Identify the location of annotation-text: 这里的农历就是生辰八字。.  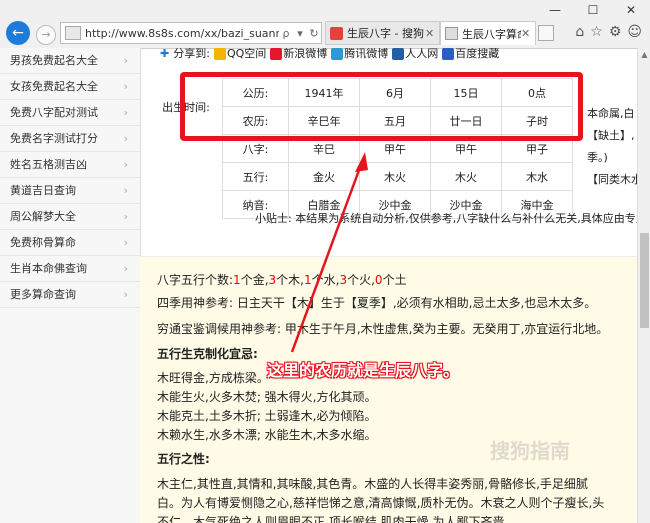
(363, 370).